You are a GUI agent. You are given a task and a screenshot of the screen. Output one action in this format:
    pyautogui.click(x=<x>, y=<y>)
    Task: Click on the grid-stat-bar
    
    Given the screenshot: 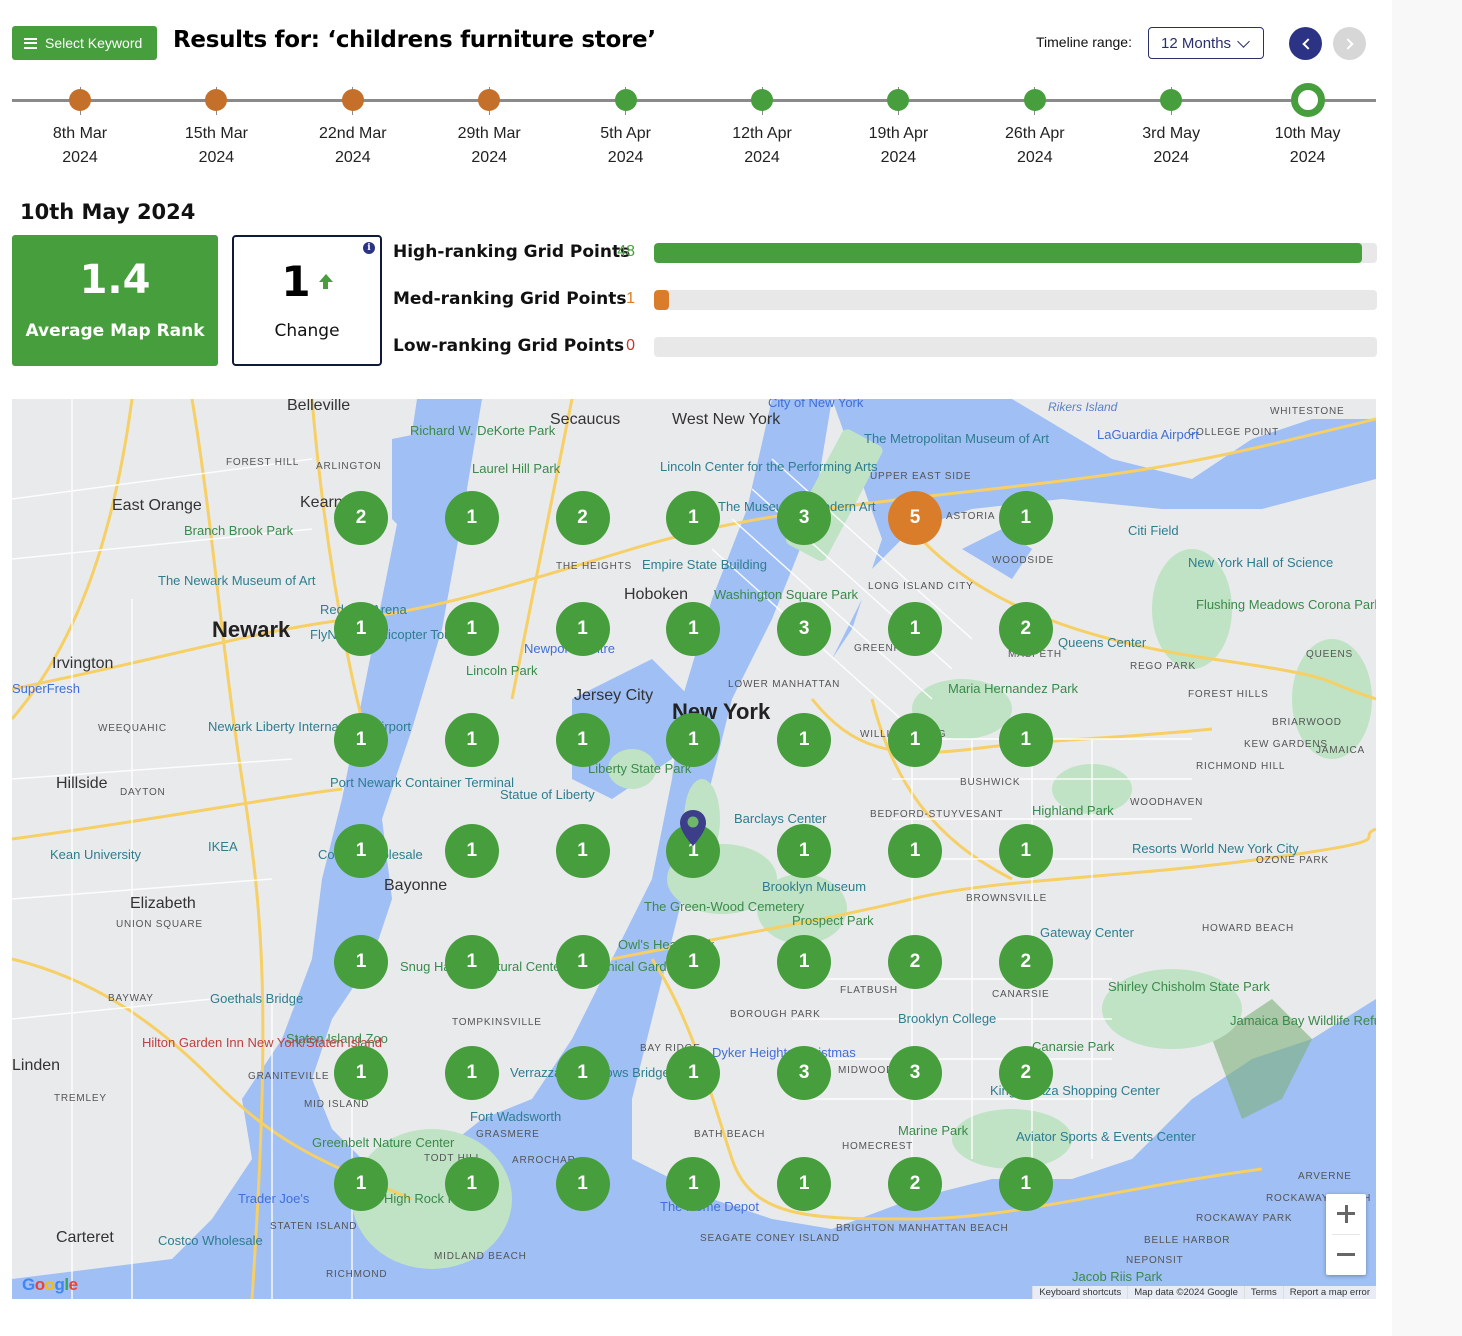 What is the action you would take?
    pyautogui.click(x=1015, y=253)
    